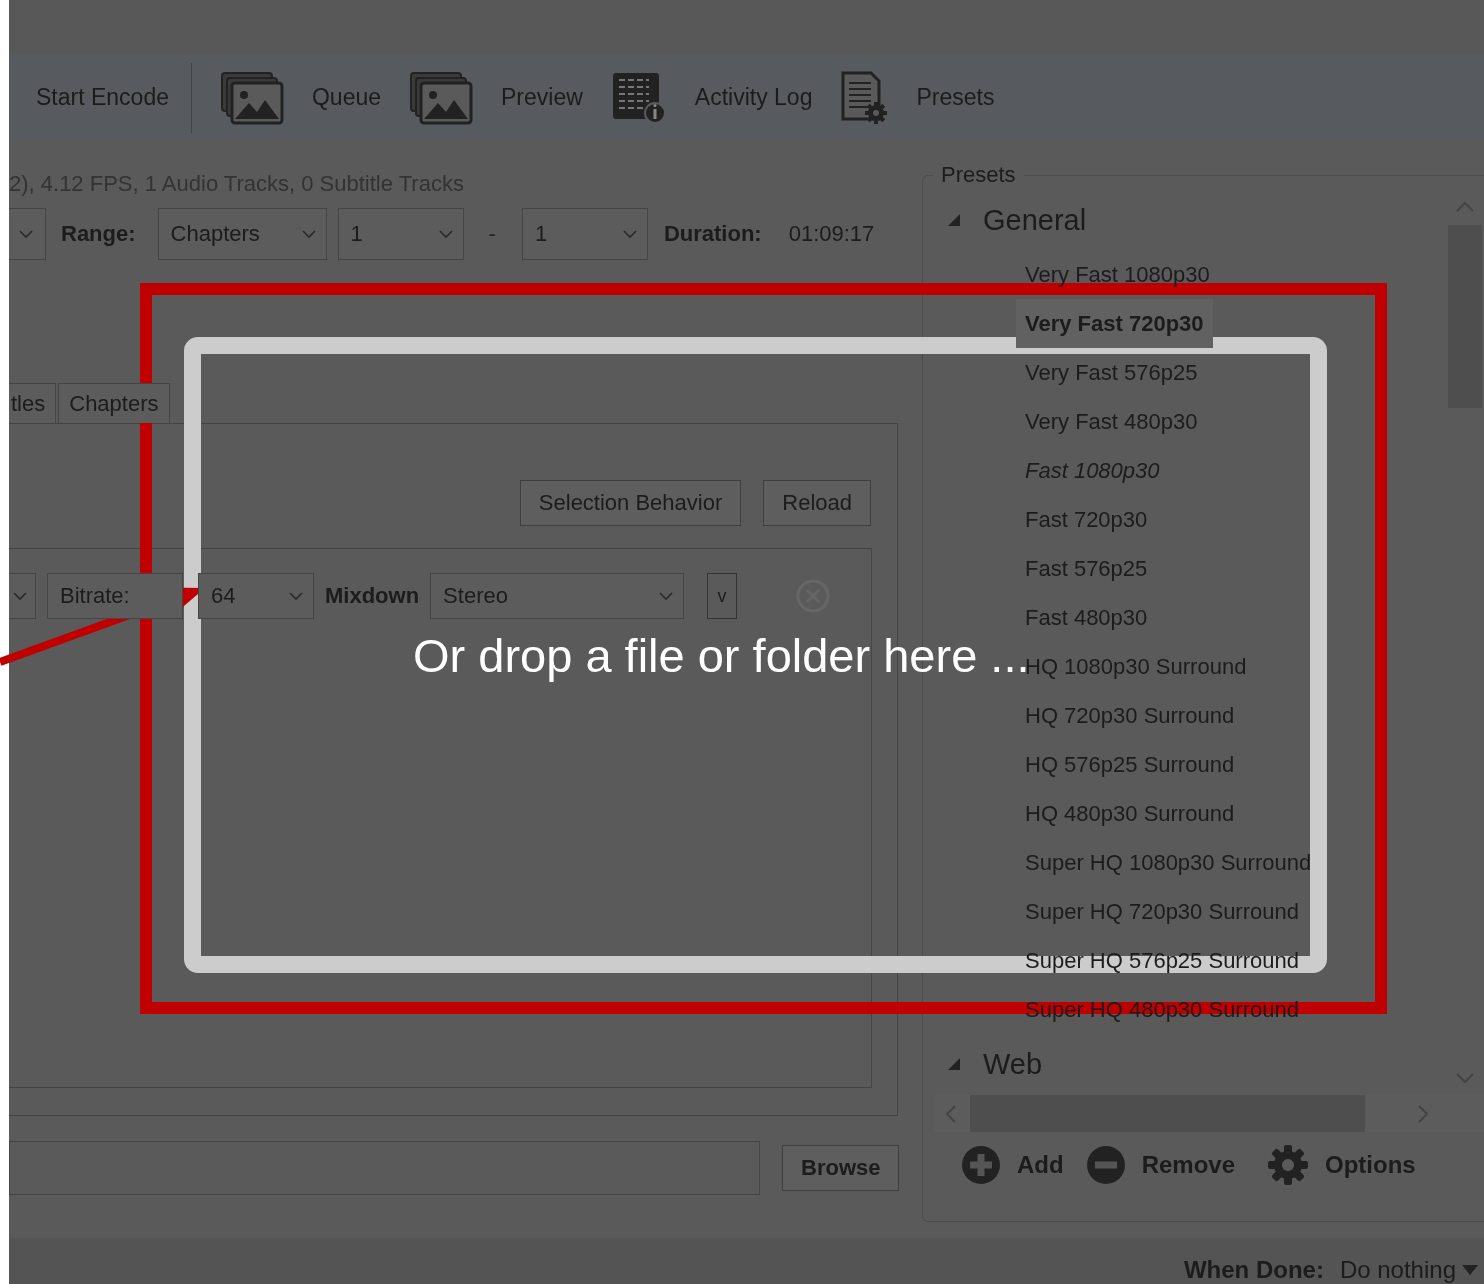 The image size is (1484, 1284). Describe the element at coordinates (584, 234) in the screenshot. I see `range-end-dropdown: 1` at that location.